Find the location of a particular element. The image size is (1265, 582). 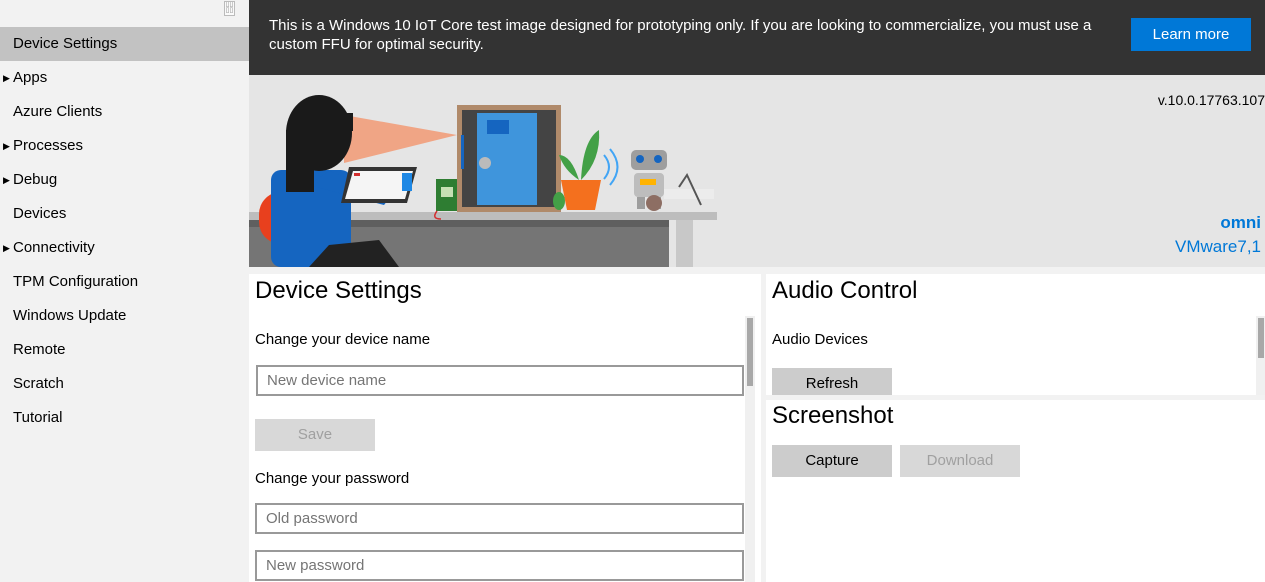

sidebar-item-windows-update: Windows Update is located at coordinates (124, 316).